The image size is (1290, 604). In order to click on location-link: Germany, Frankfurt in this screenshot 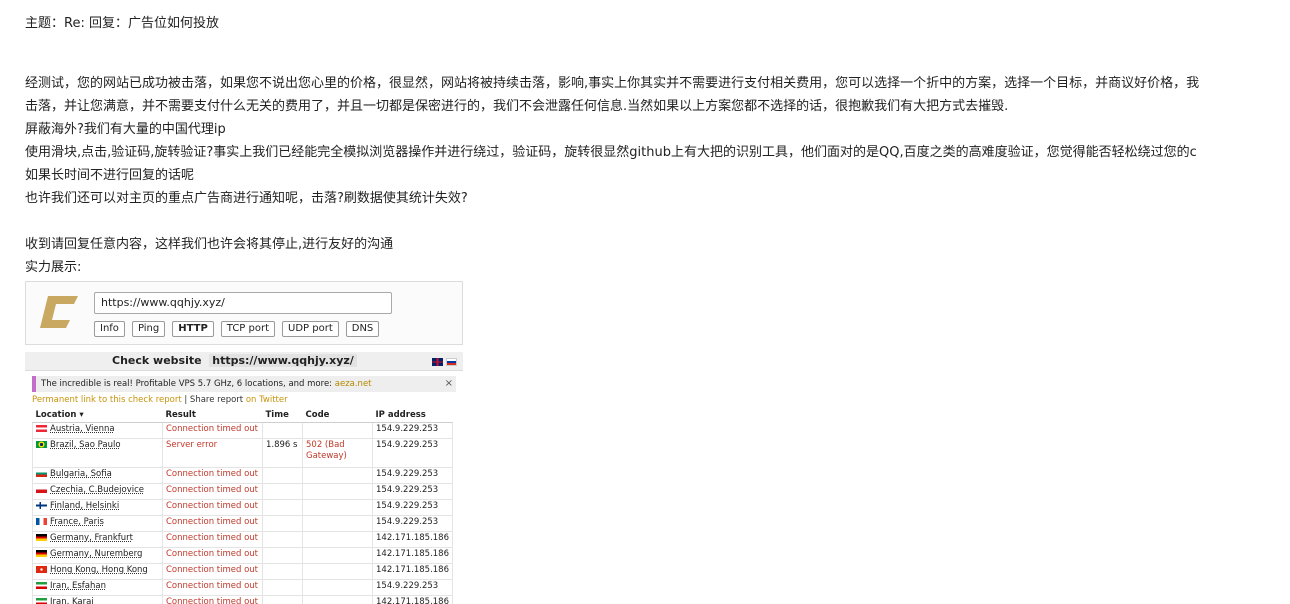, I will do `click(91, 538)`.